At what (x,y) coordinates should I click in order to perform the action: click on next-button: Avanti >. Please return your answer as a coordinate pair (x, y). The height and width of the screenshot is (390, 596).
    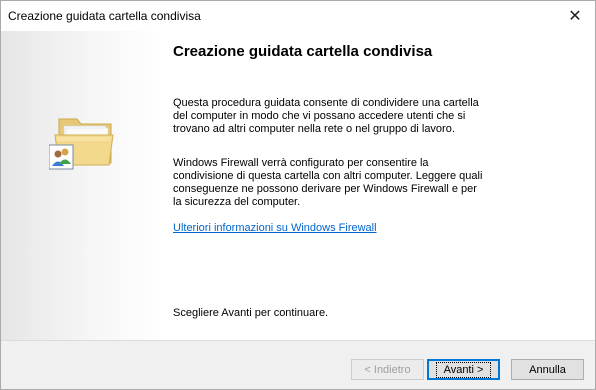
    Looking at the image, I should click on (463, 369).